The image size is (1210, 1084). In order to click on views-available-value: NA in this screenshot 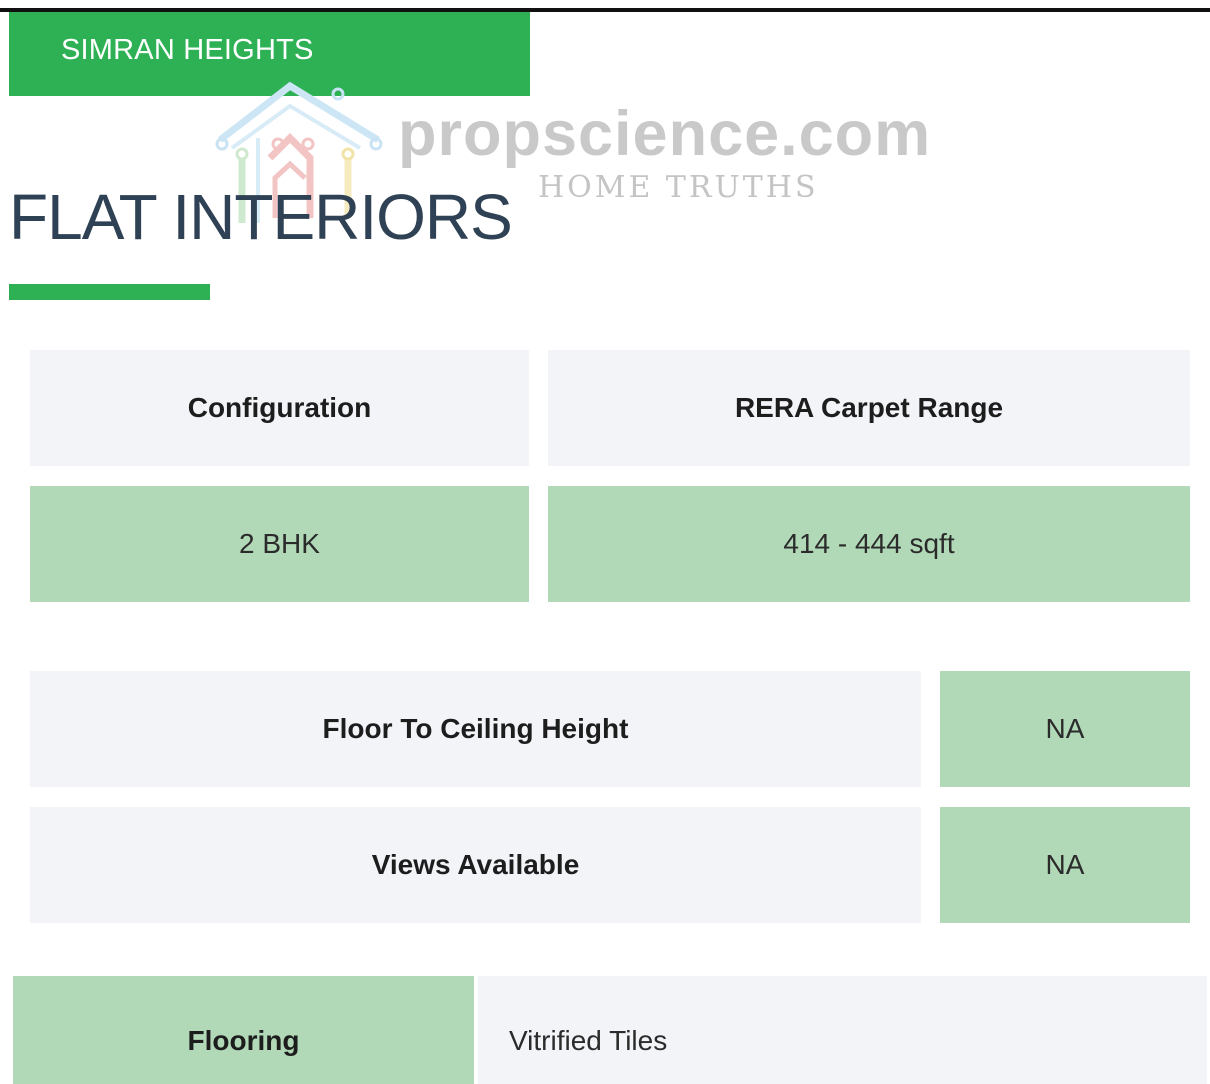, I will do `click(1065, 865)`.